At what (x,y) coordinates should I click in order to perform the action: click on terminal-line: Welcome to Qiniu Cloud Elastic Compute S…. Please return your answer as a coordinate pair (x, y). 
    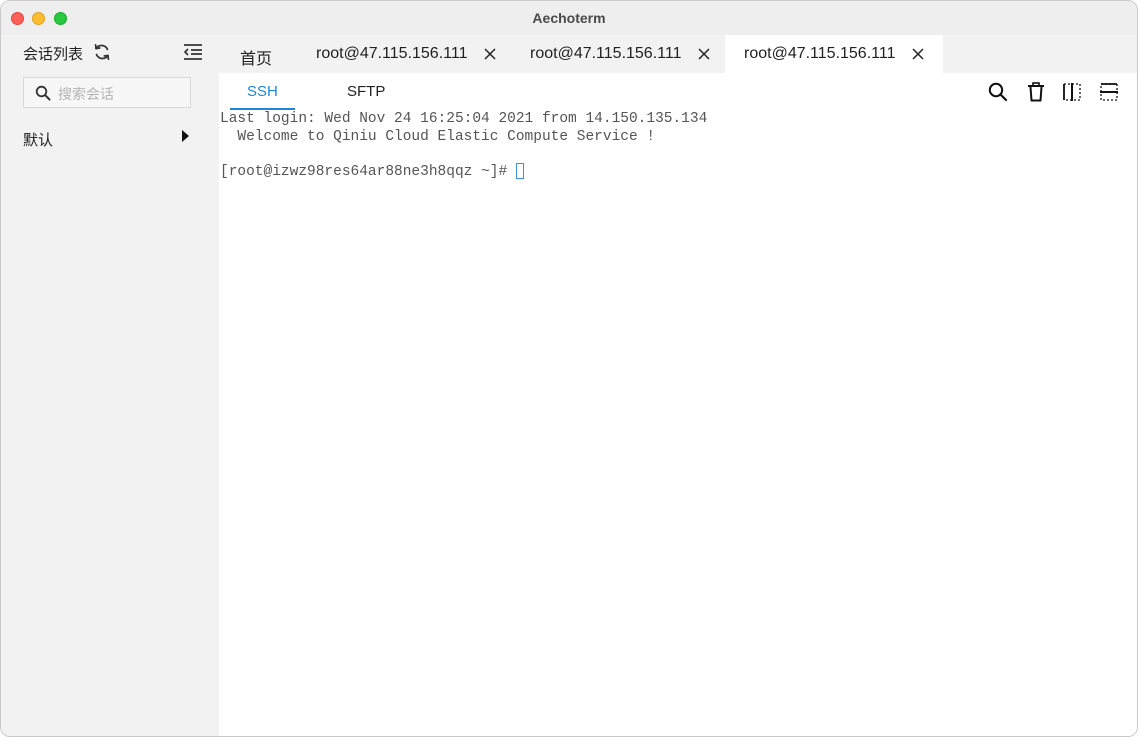
    Looking at the image, I should click on (438, 136).